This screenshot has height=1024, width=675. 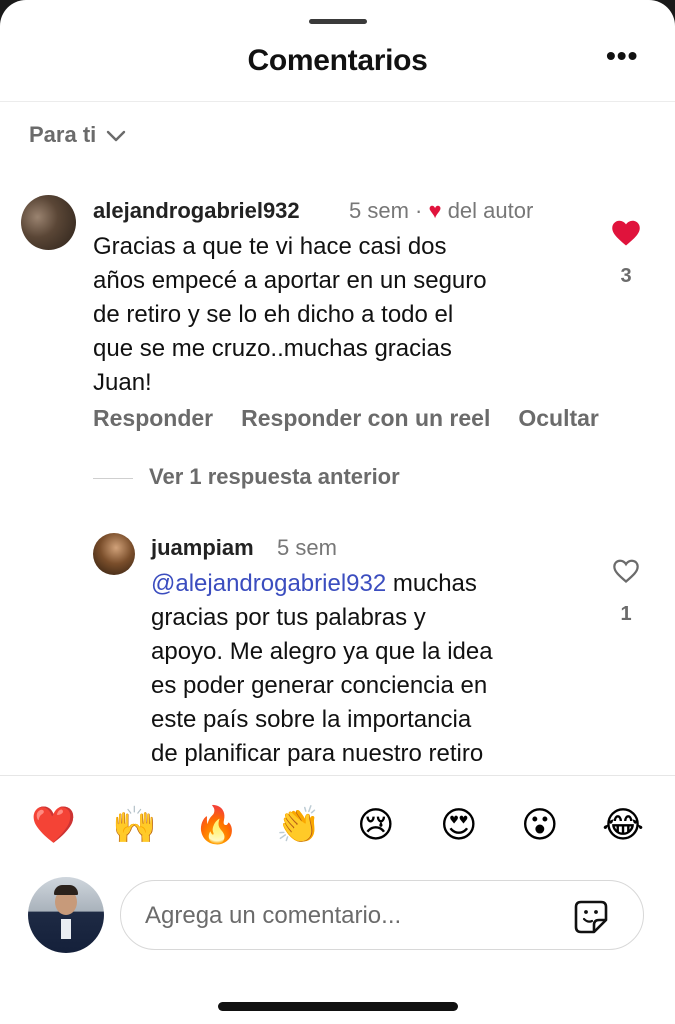 What do you see at coordinates (591, 917) in the screenshot?
I see `sticker-icon` at bounding box center [591, 917].